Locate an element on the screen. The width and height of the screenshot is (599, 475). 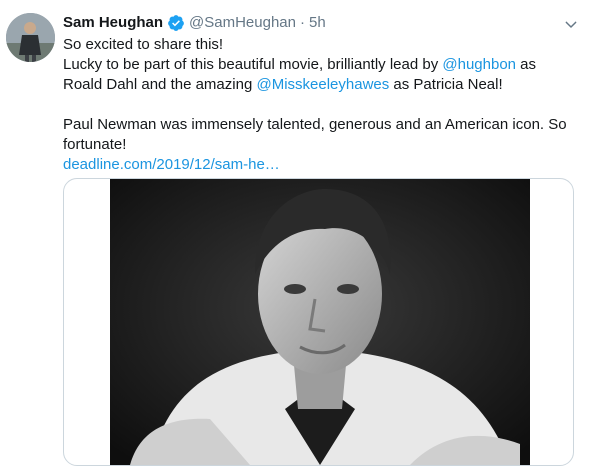
timestamp: 5h is located at coordinates (317, 23).